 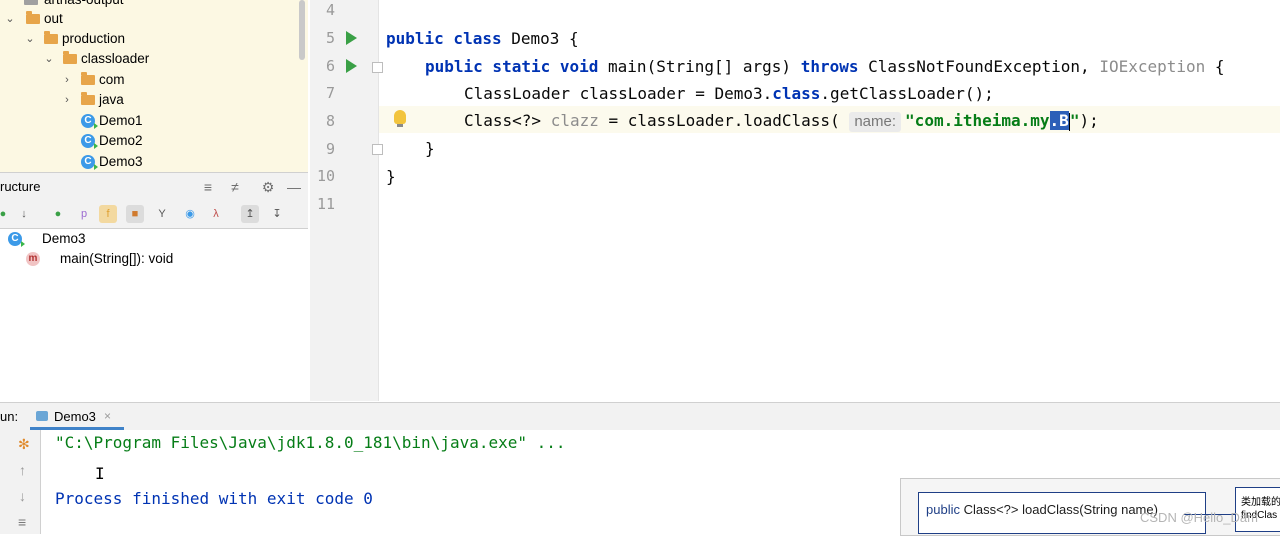 I want to click on code-line-9: }, so click(x=430, y=148).